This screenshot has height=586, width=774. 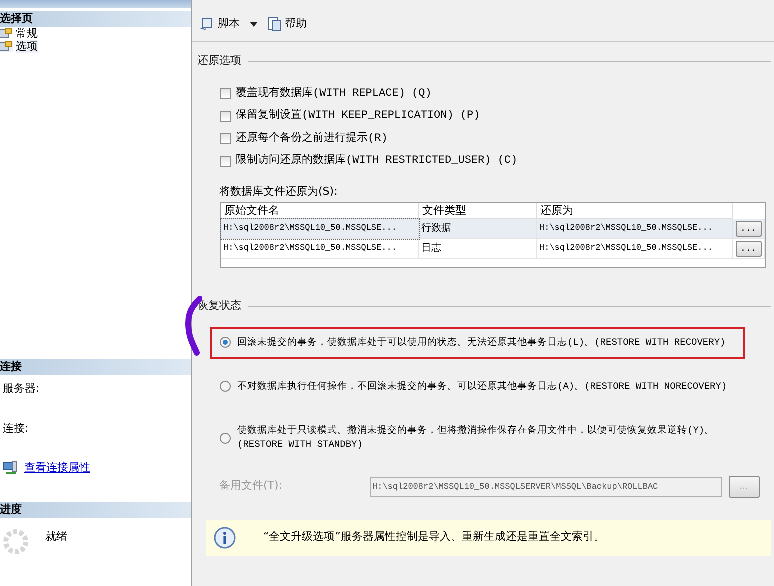 I want to click on table-cell: 日志, so click(x=477, y=249).